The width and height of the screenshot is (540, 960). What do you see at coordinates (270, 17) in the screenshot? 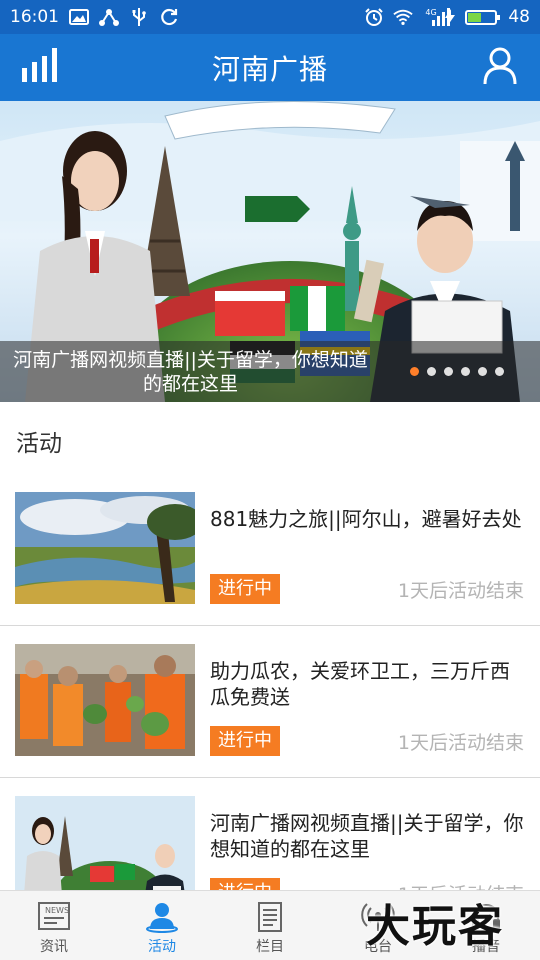
I see `status-bar: 16:01 4G 48` at bounding box center [270, 17].